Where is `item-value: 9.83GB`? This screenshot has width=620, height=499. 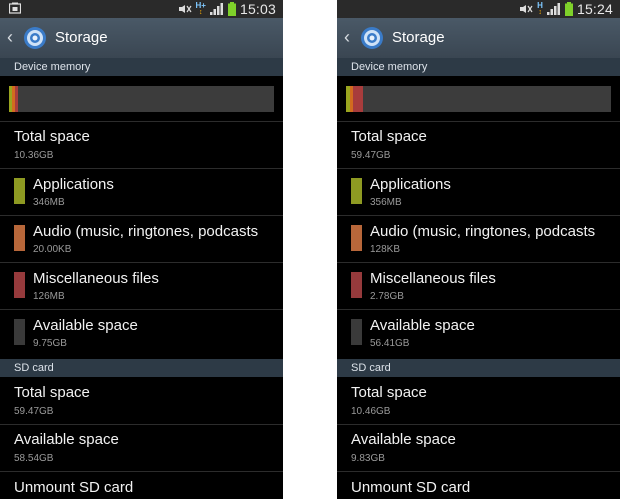 item-value: 9.83GB is located at coordinates (368, 458).